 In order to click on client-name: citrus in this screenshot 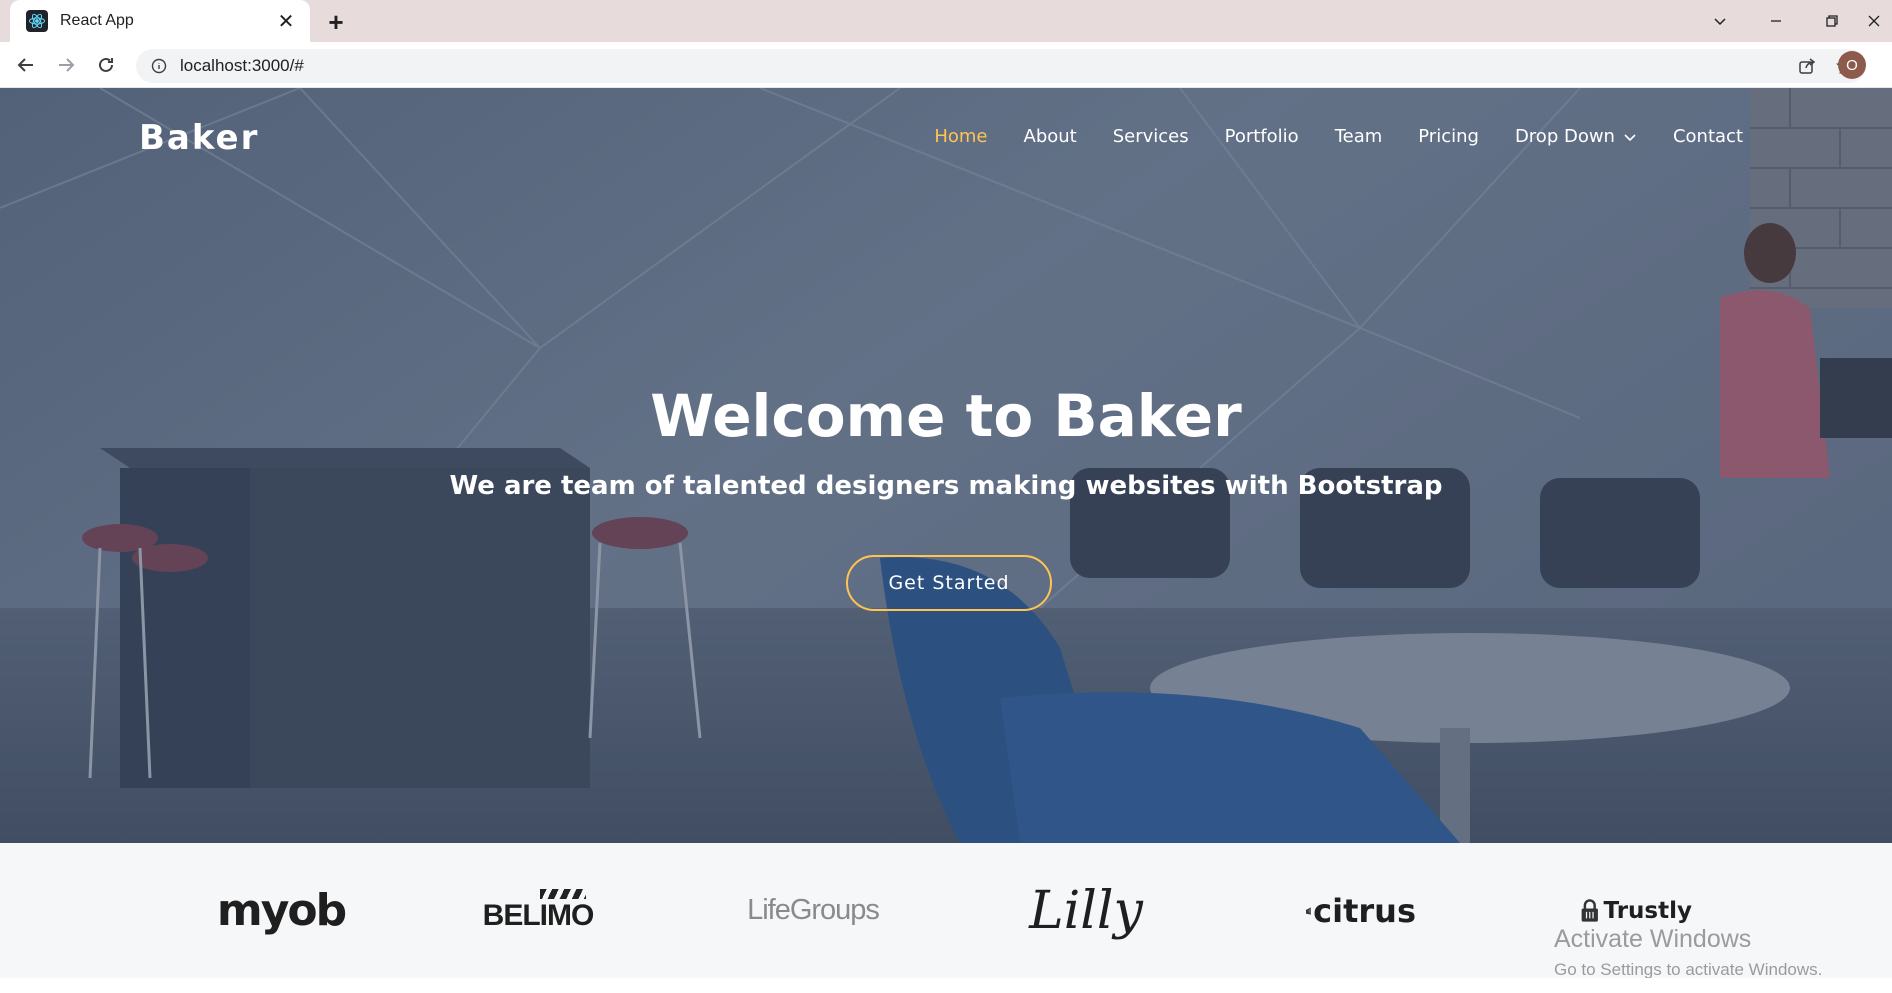, I will do `click(1364, 910)`.